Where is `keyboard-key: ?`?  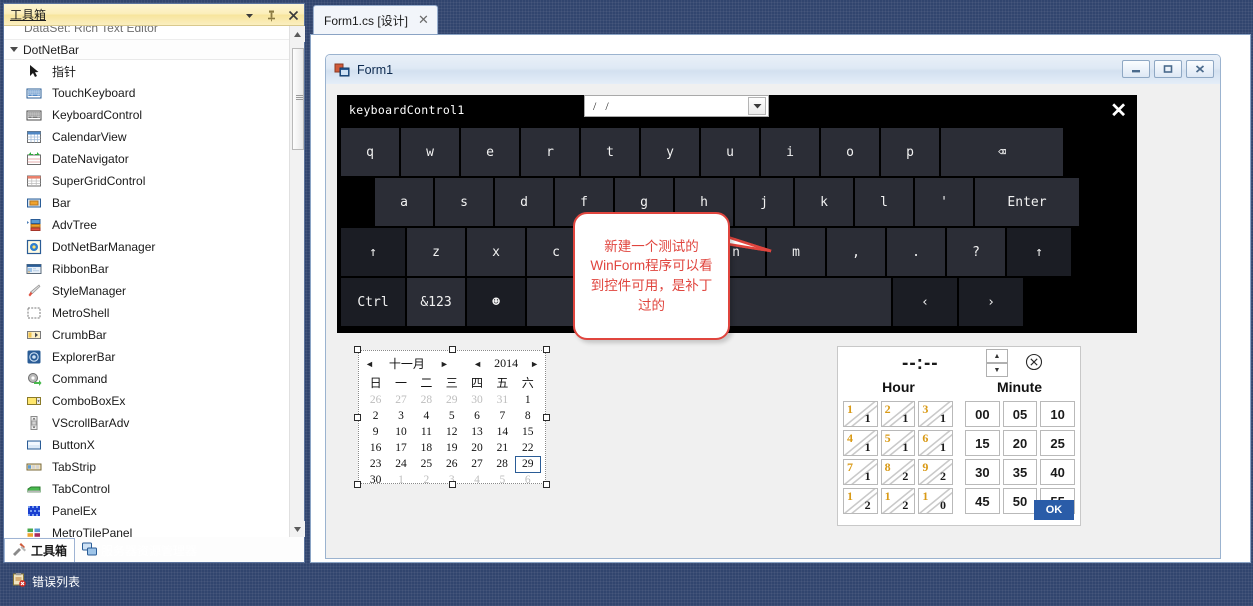
keyboard-key: ? is located at coordinates (976, 252).